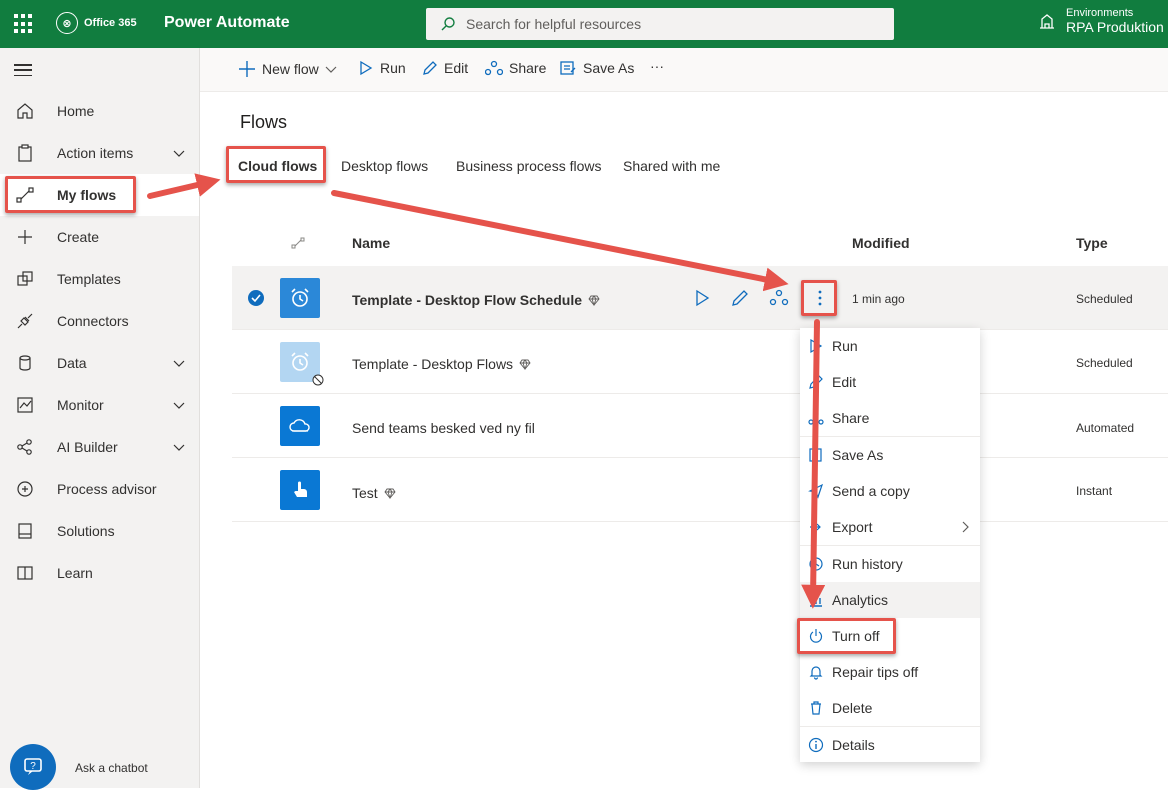 The width and height of the screenshot is (1168, 790). I want to click on suite-name: Office 365, so click(110, 23).